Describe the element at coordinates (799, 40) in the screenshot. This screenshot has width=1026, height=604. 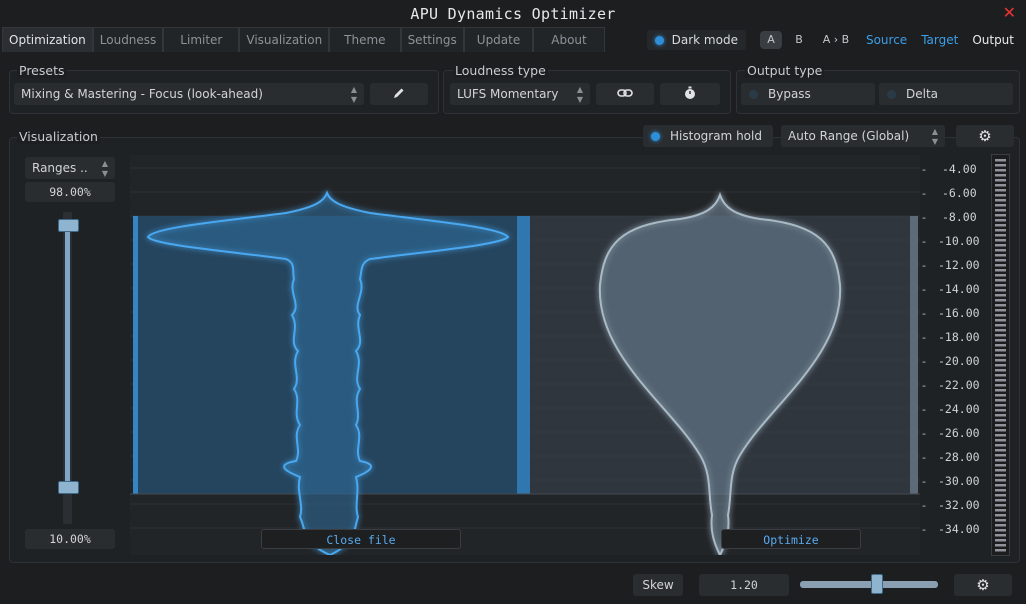
I see `b-button: B` at that location.